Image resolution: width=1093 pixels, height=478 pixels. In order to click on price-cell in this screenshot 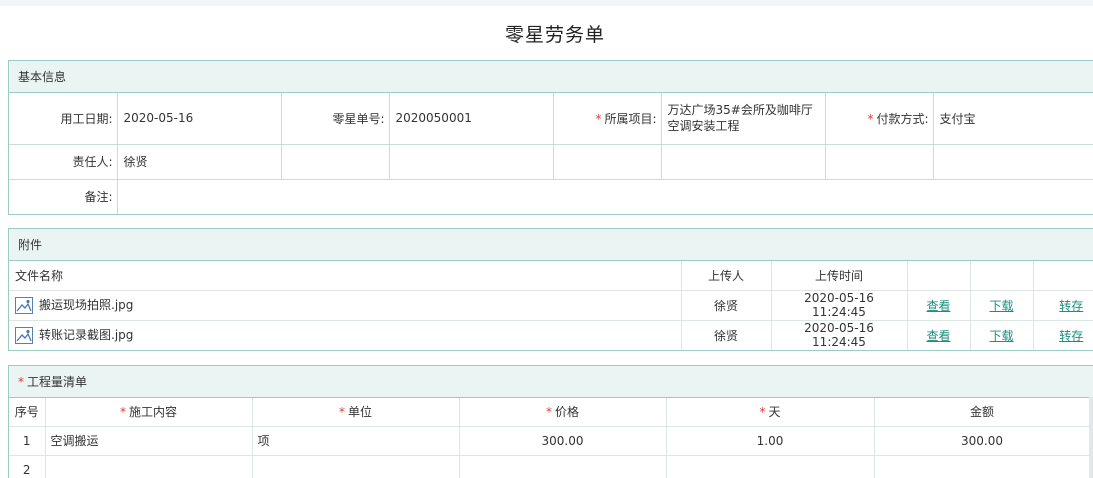, I will do `click(563, 466)`.